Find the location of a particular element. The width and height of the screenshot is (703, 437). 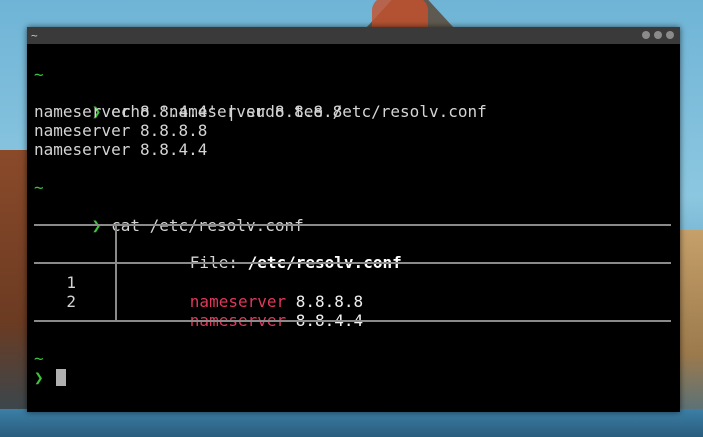

minimize-button is located at coordinates (646, 35).